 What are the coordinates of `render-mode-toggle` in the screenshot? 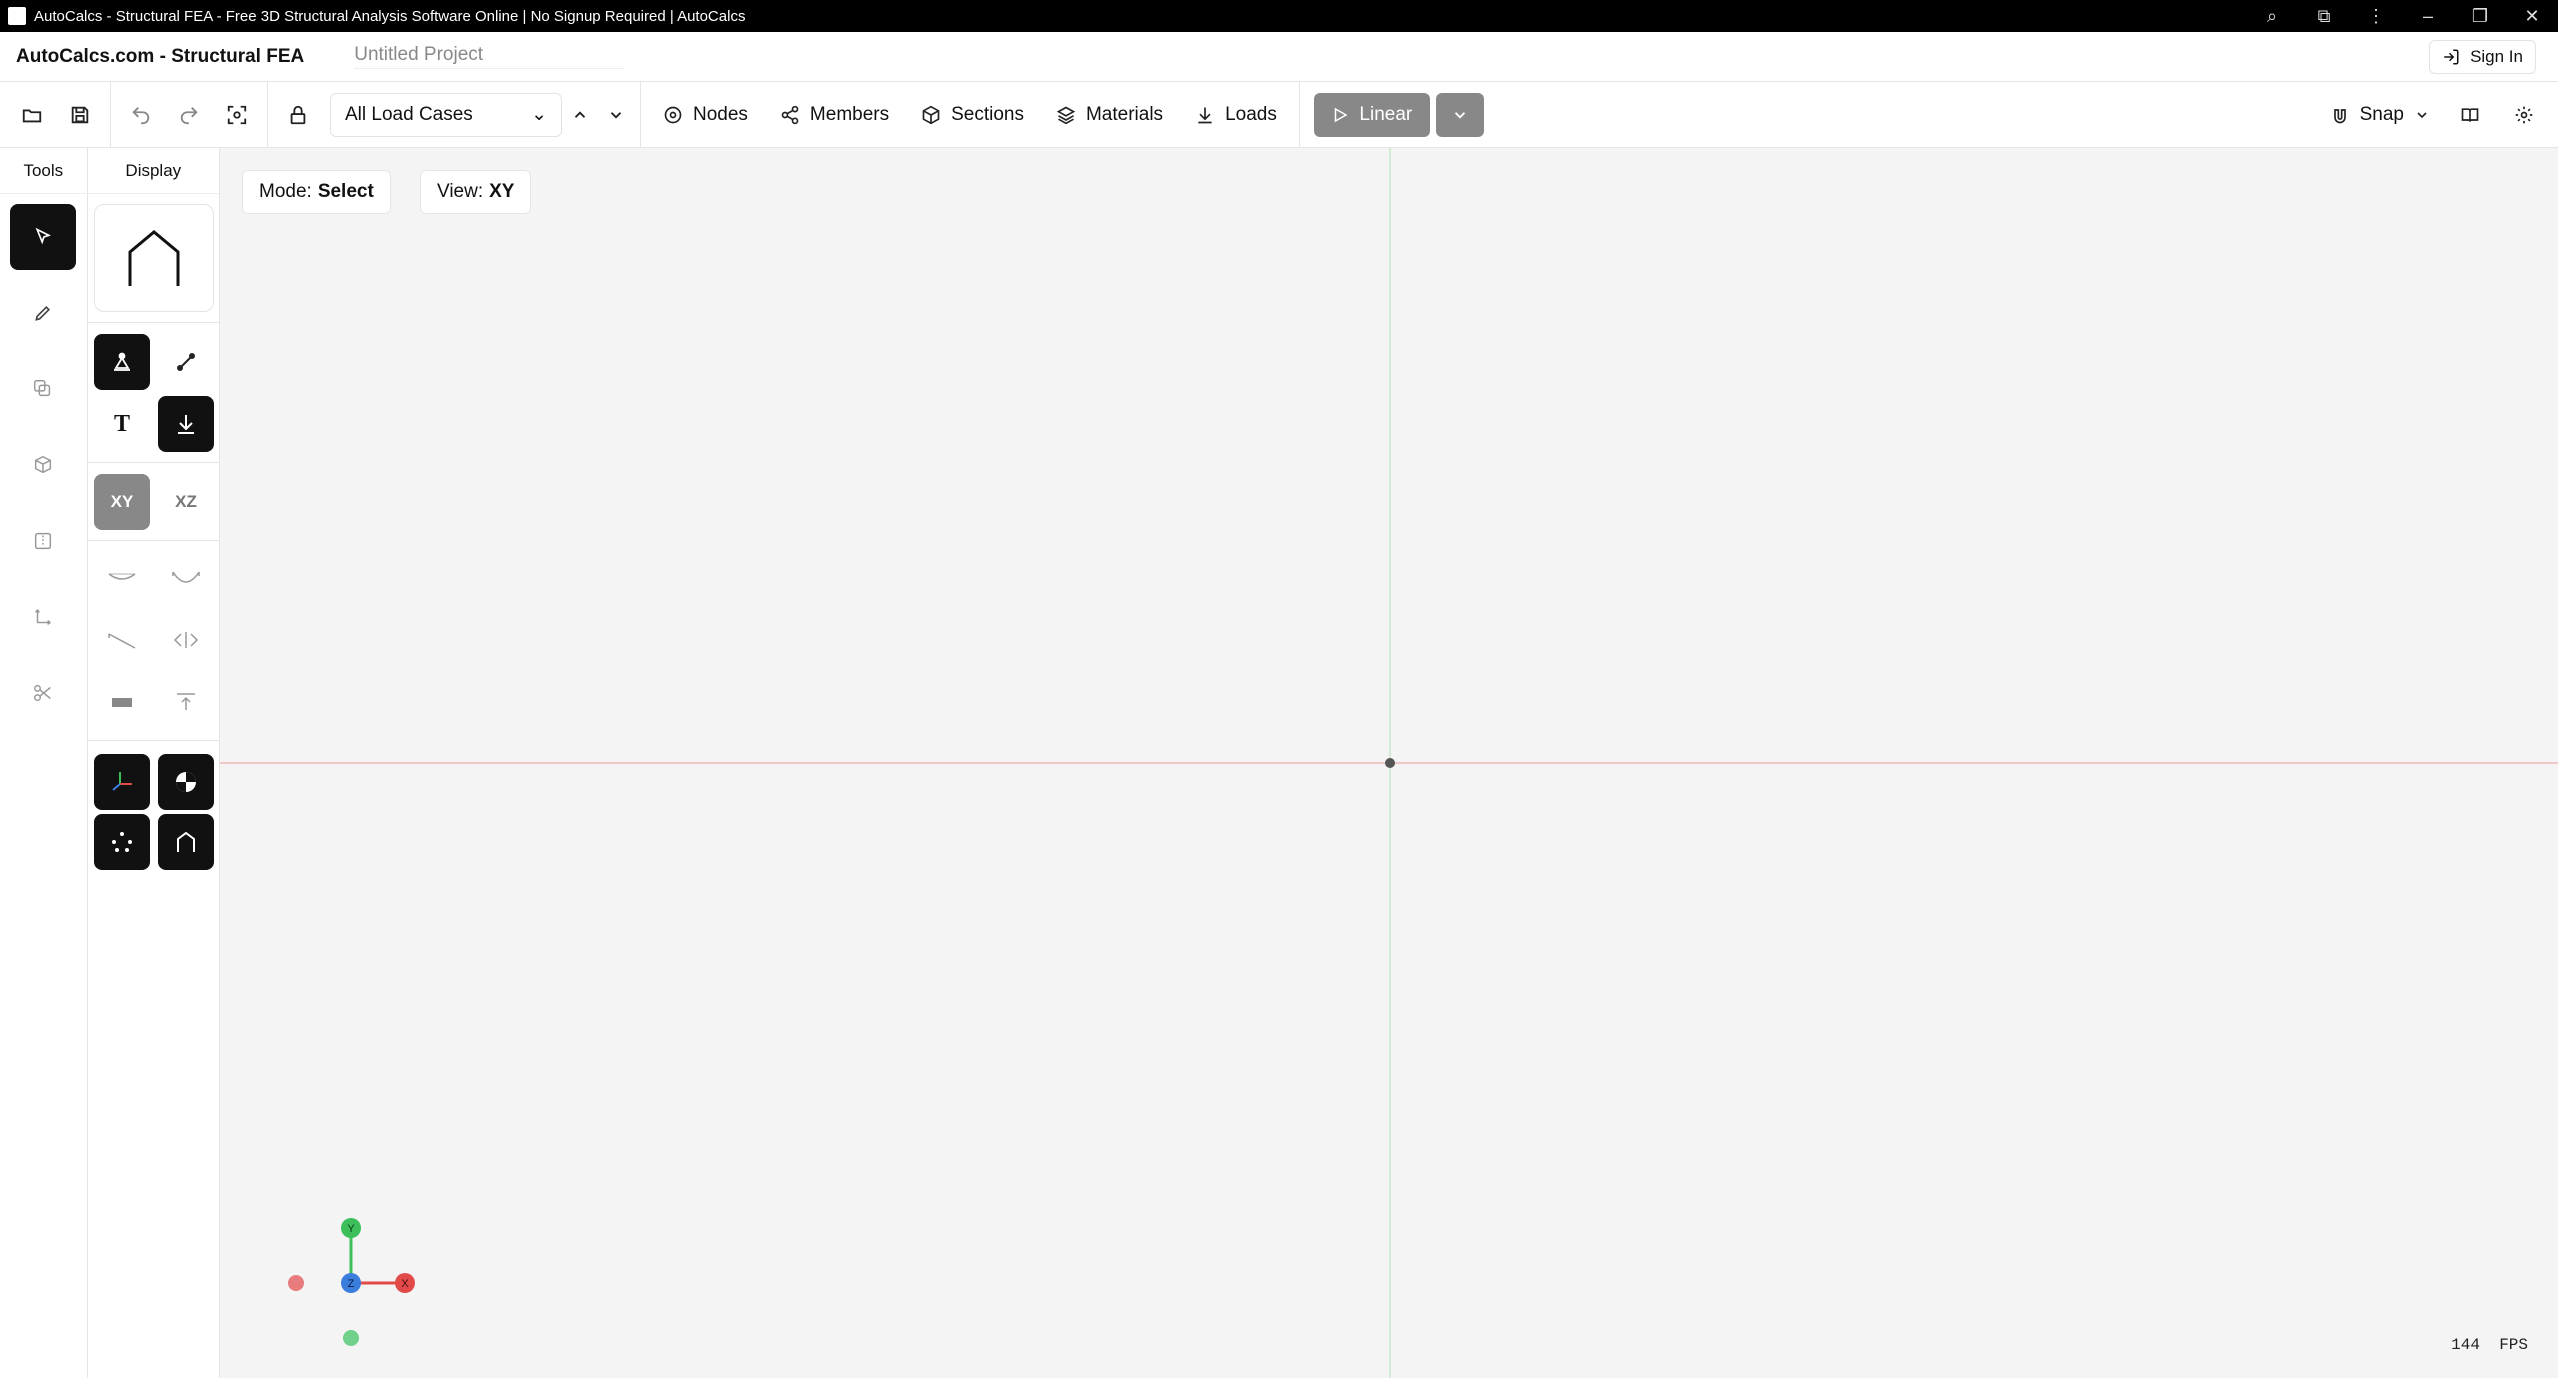 It's located at (186, 782).